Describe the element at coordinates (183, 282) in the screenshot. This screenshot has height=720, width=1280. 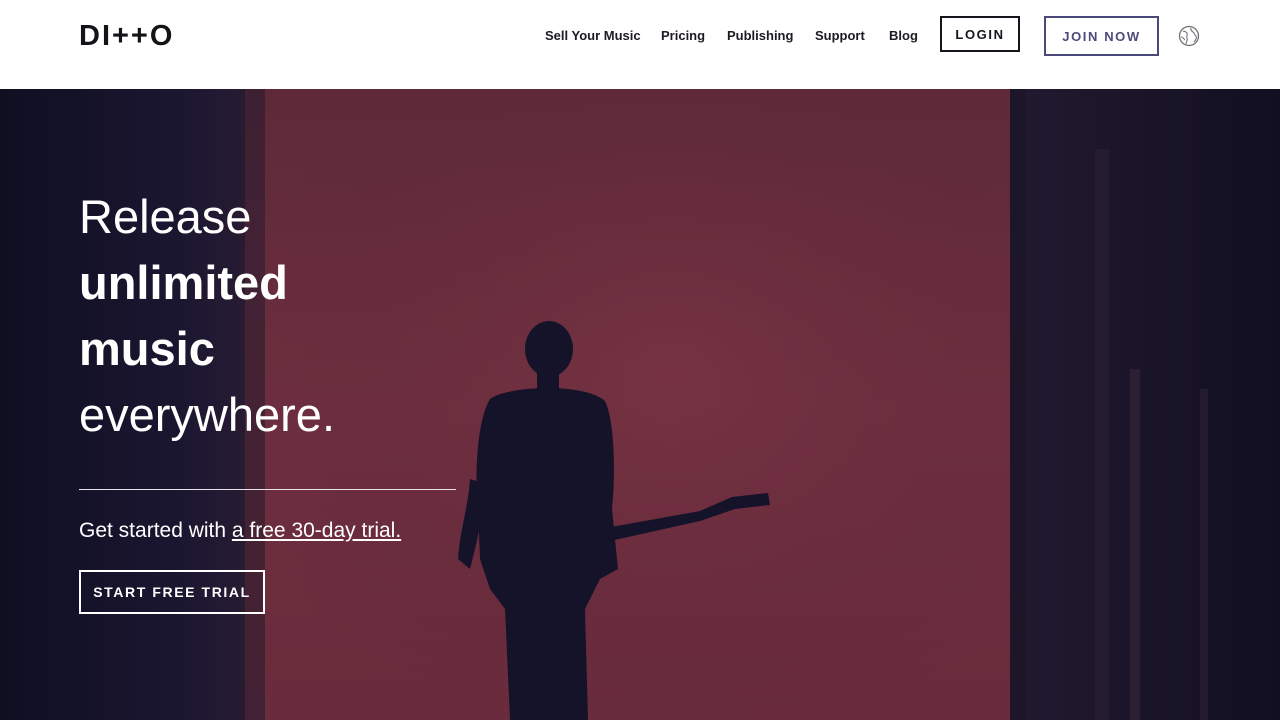
I see `headline-line-2: unlimited` at that location.